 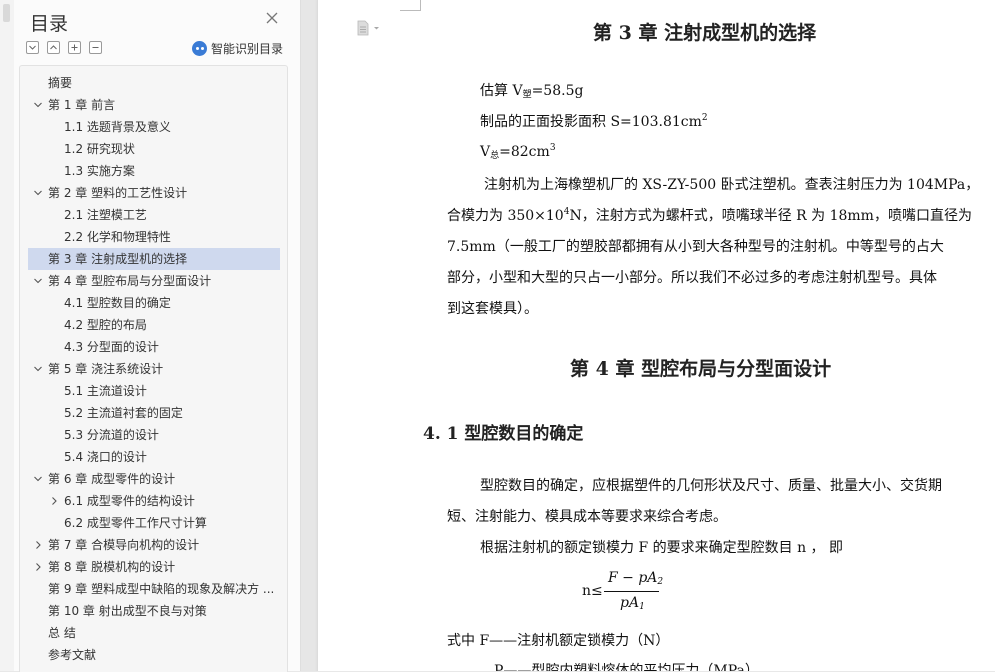 I want to click on toc-item-label: 第 7 章 合模导向机构的设计, so click(x=124, y=545).